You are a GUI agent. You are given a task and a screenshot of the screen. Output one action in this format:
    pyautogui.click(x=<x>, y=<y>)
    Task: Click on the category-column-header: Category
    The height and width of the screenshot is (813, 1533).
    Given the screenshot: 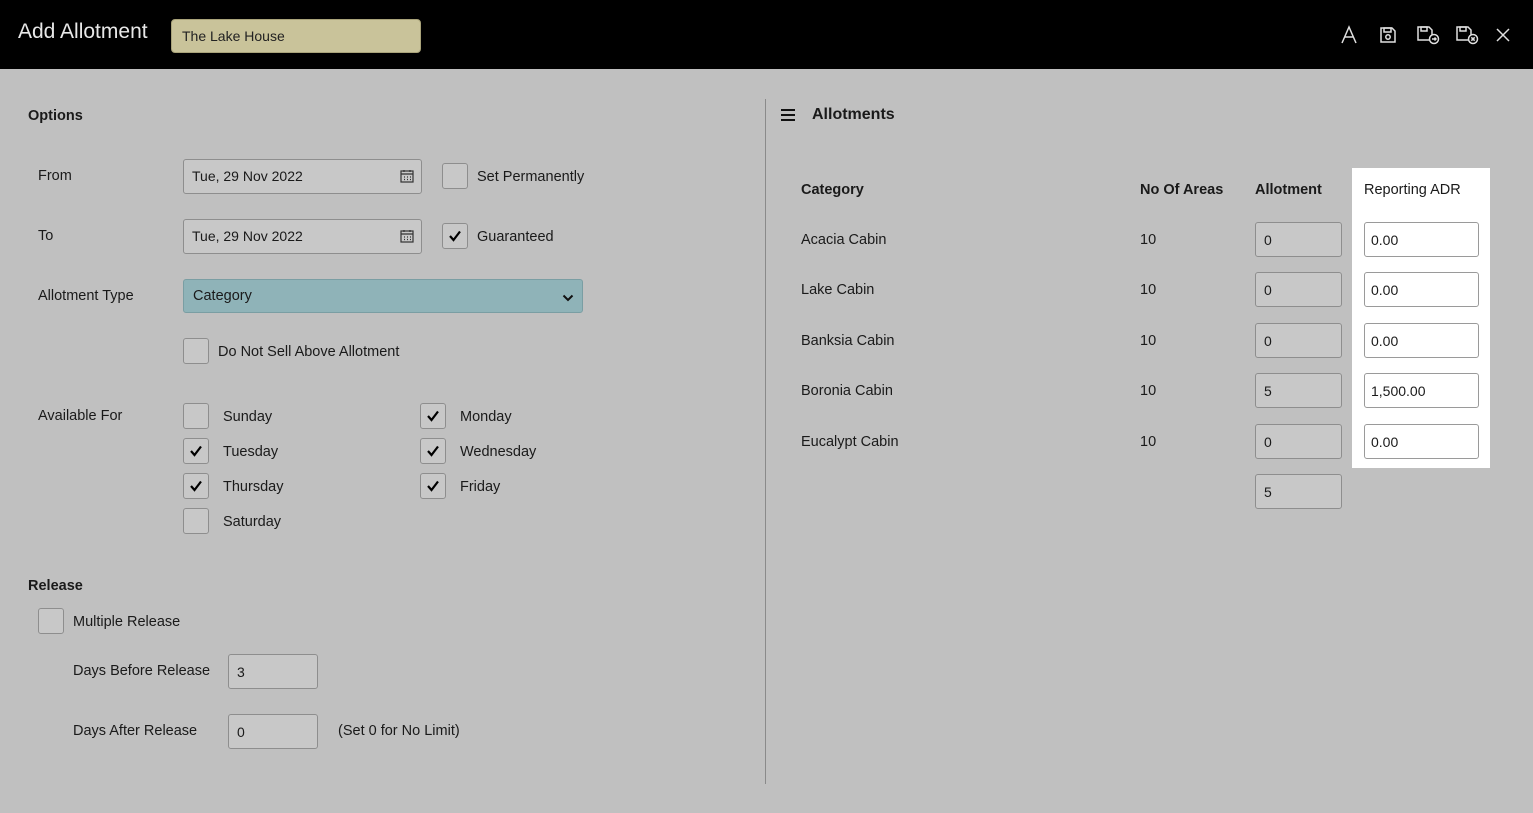 What is the action you would take?
    pyautogui.click(x=832, y=190)
    